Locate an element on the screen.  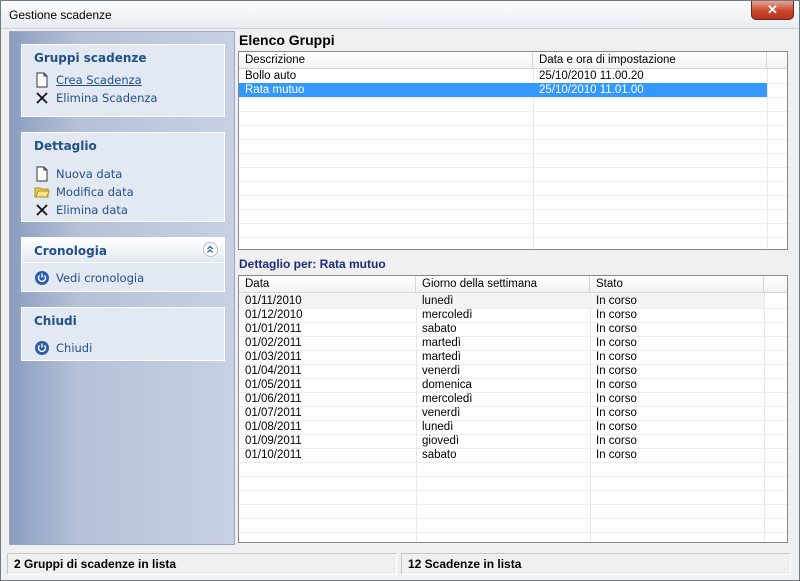
table-cell: 25/10/2010 11.00.20 is located at coordinates (591, 76).